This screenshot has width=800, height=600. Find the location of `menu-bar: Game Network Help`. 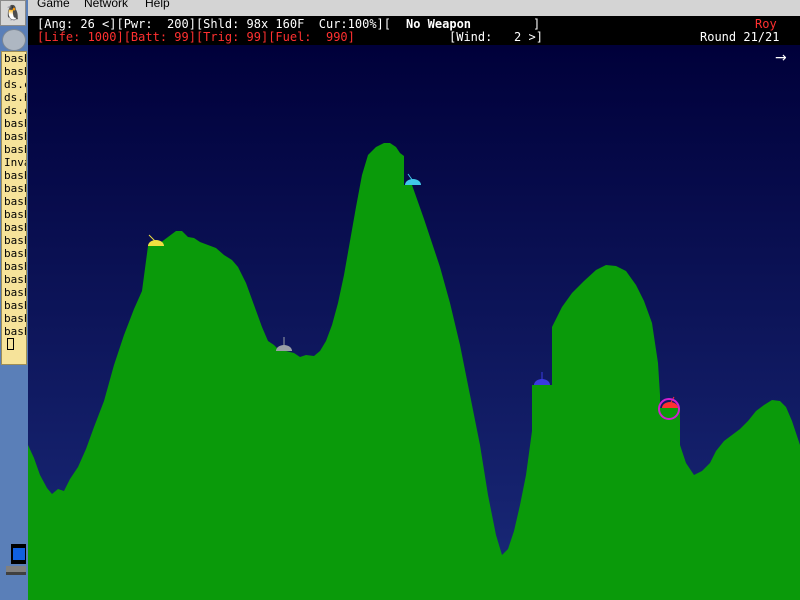

menu-bar: Game Network Help is located at coordinates (414, 8).